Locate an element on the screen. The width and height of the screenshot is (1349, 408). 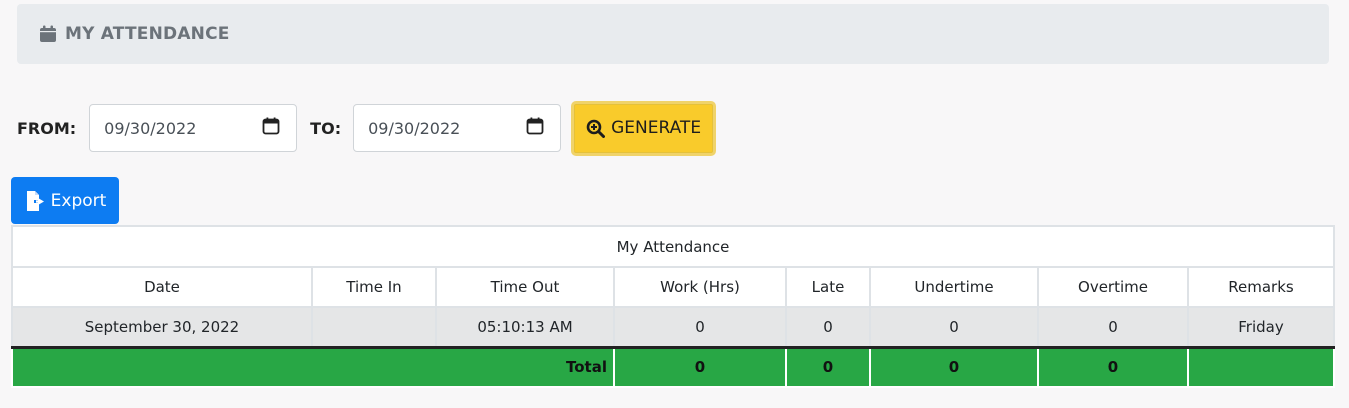
to-date-value: 09/30/2022 is located at coordinates (414, 128).